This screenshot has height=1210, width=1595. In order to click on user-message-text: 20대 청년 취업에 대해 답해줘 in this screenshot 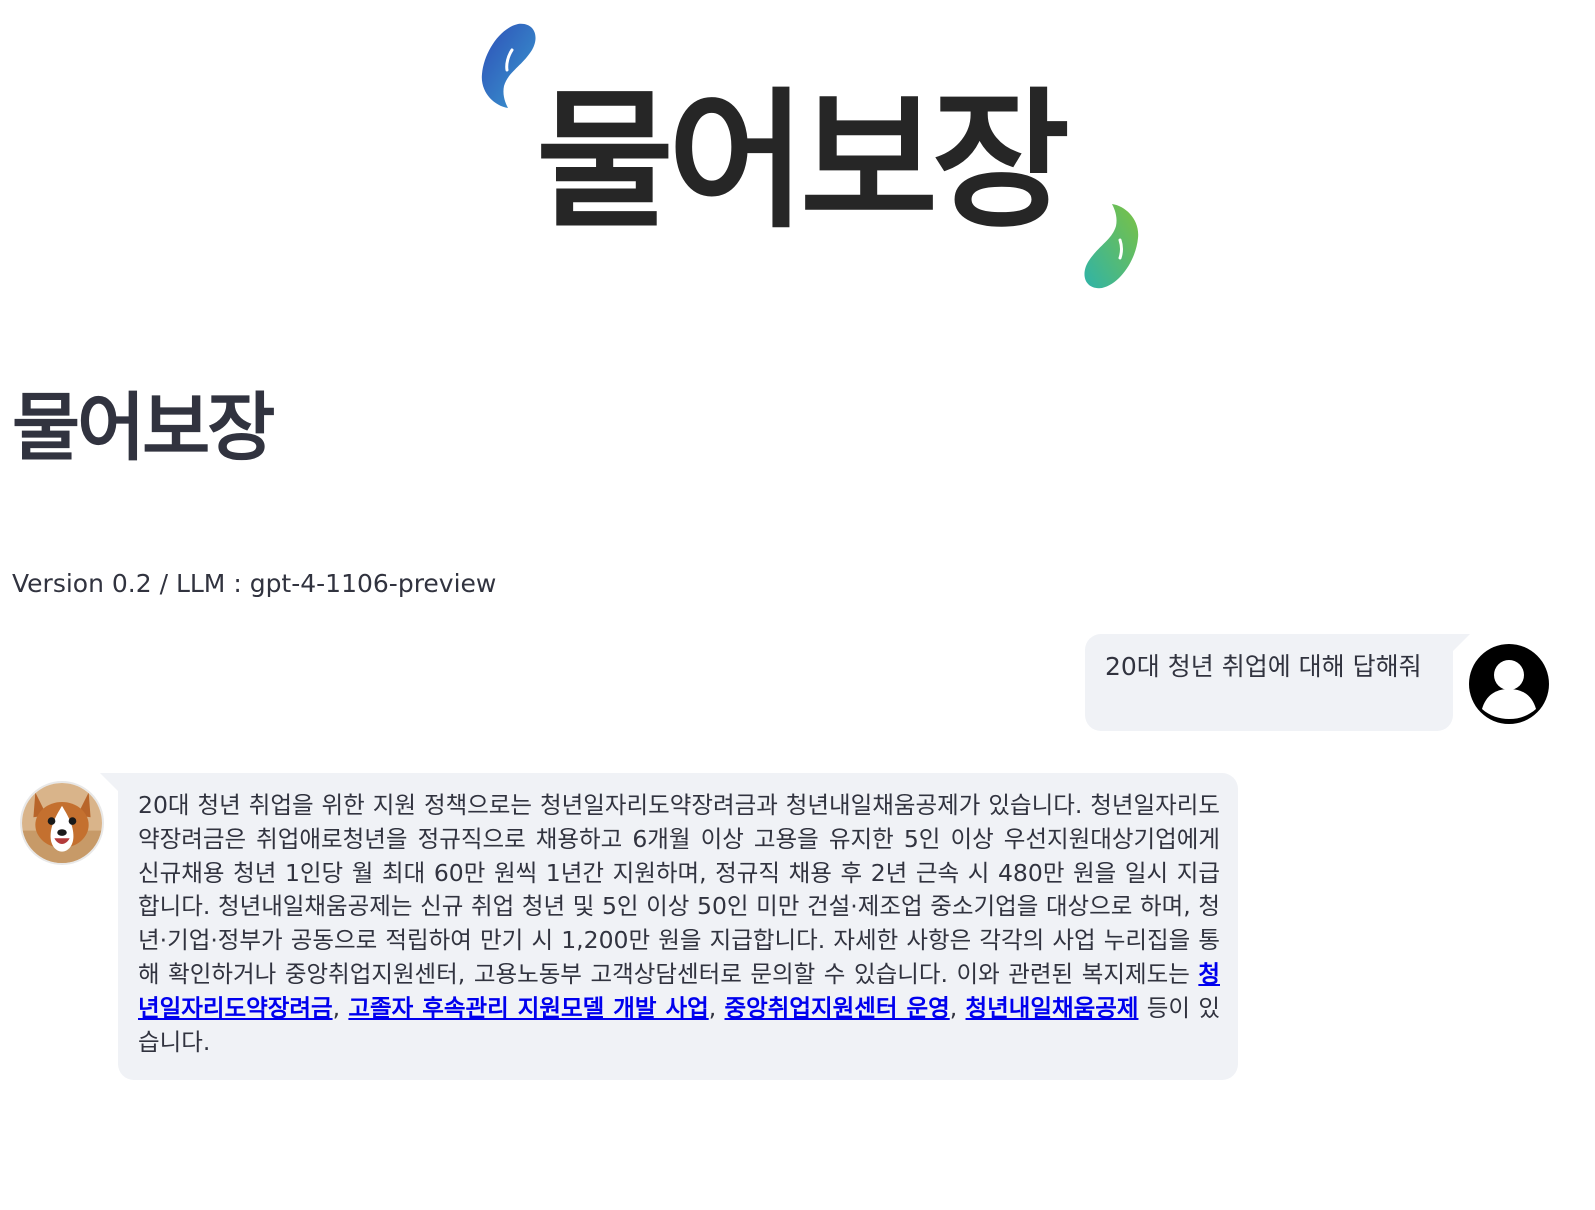, I will do `click(1263, 666)`.